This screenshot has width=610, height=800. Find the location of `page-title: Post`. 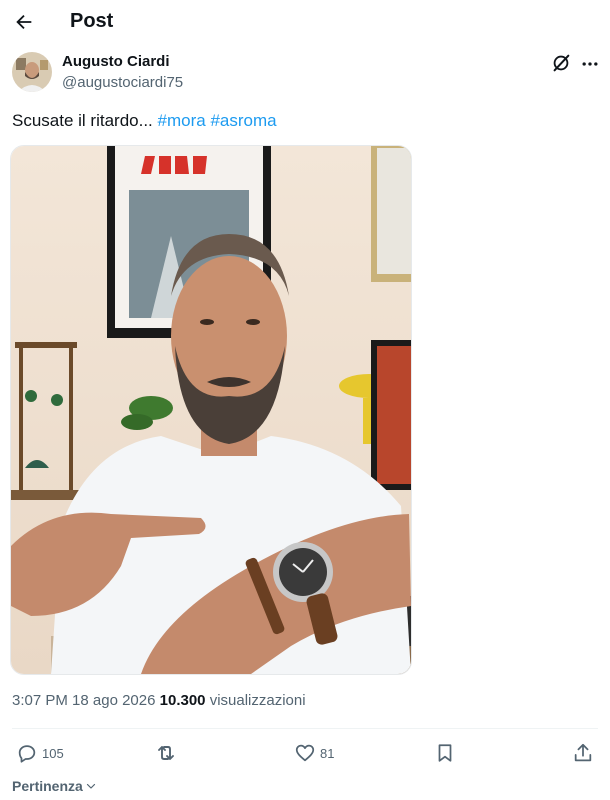

page-title: Post is located at coordinates (92, 21).